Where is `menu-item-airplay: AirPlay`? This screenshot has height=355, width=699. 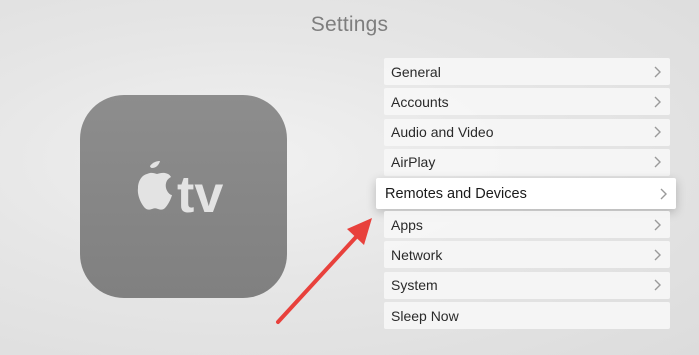
menu-item-airplay: AirPlay is located at coordinates (527, 162).